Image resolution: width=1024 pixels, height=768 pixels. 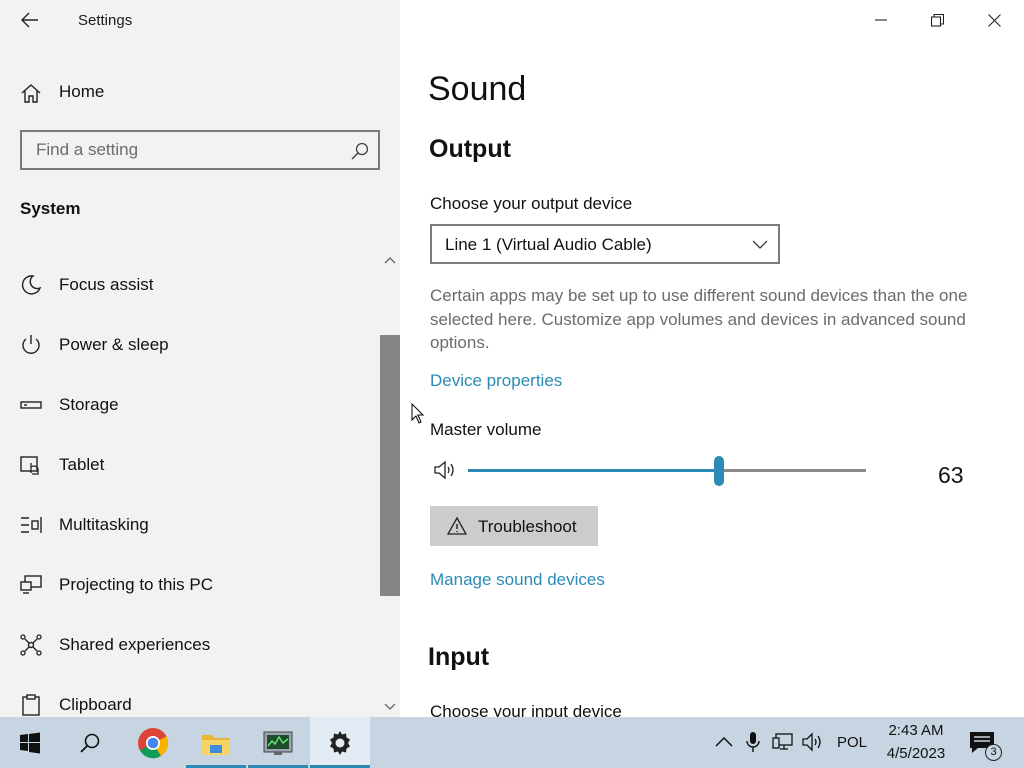 I want to click on sidebar-item-label: Multitasking, so click(x=104, y=524).